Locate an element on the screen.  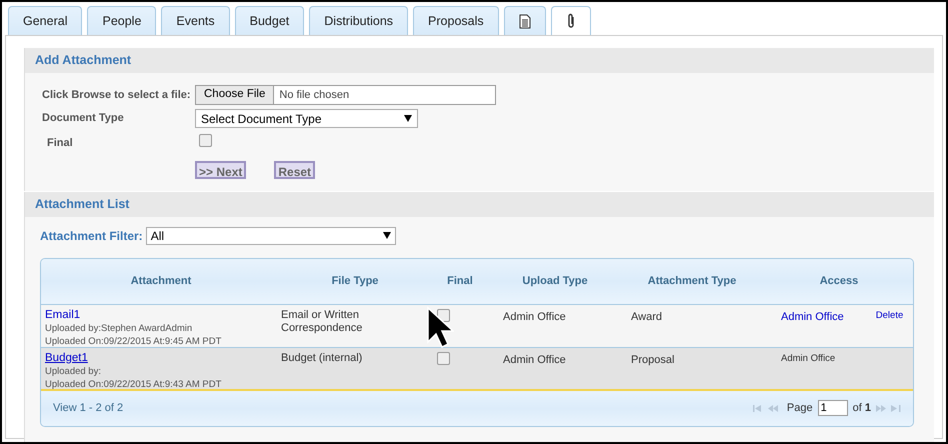
column-header: Attachment Type is located at coordinates (692, 281).